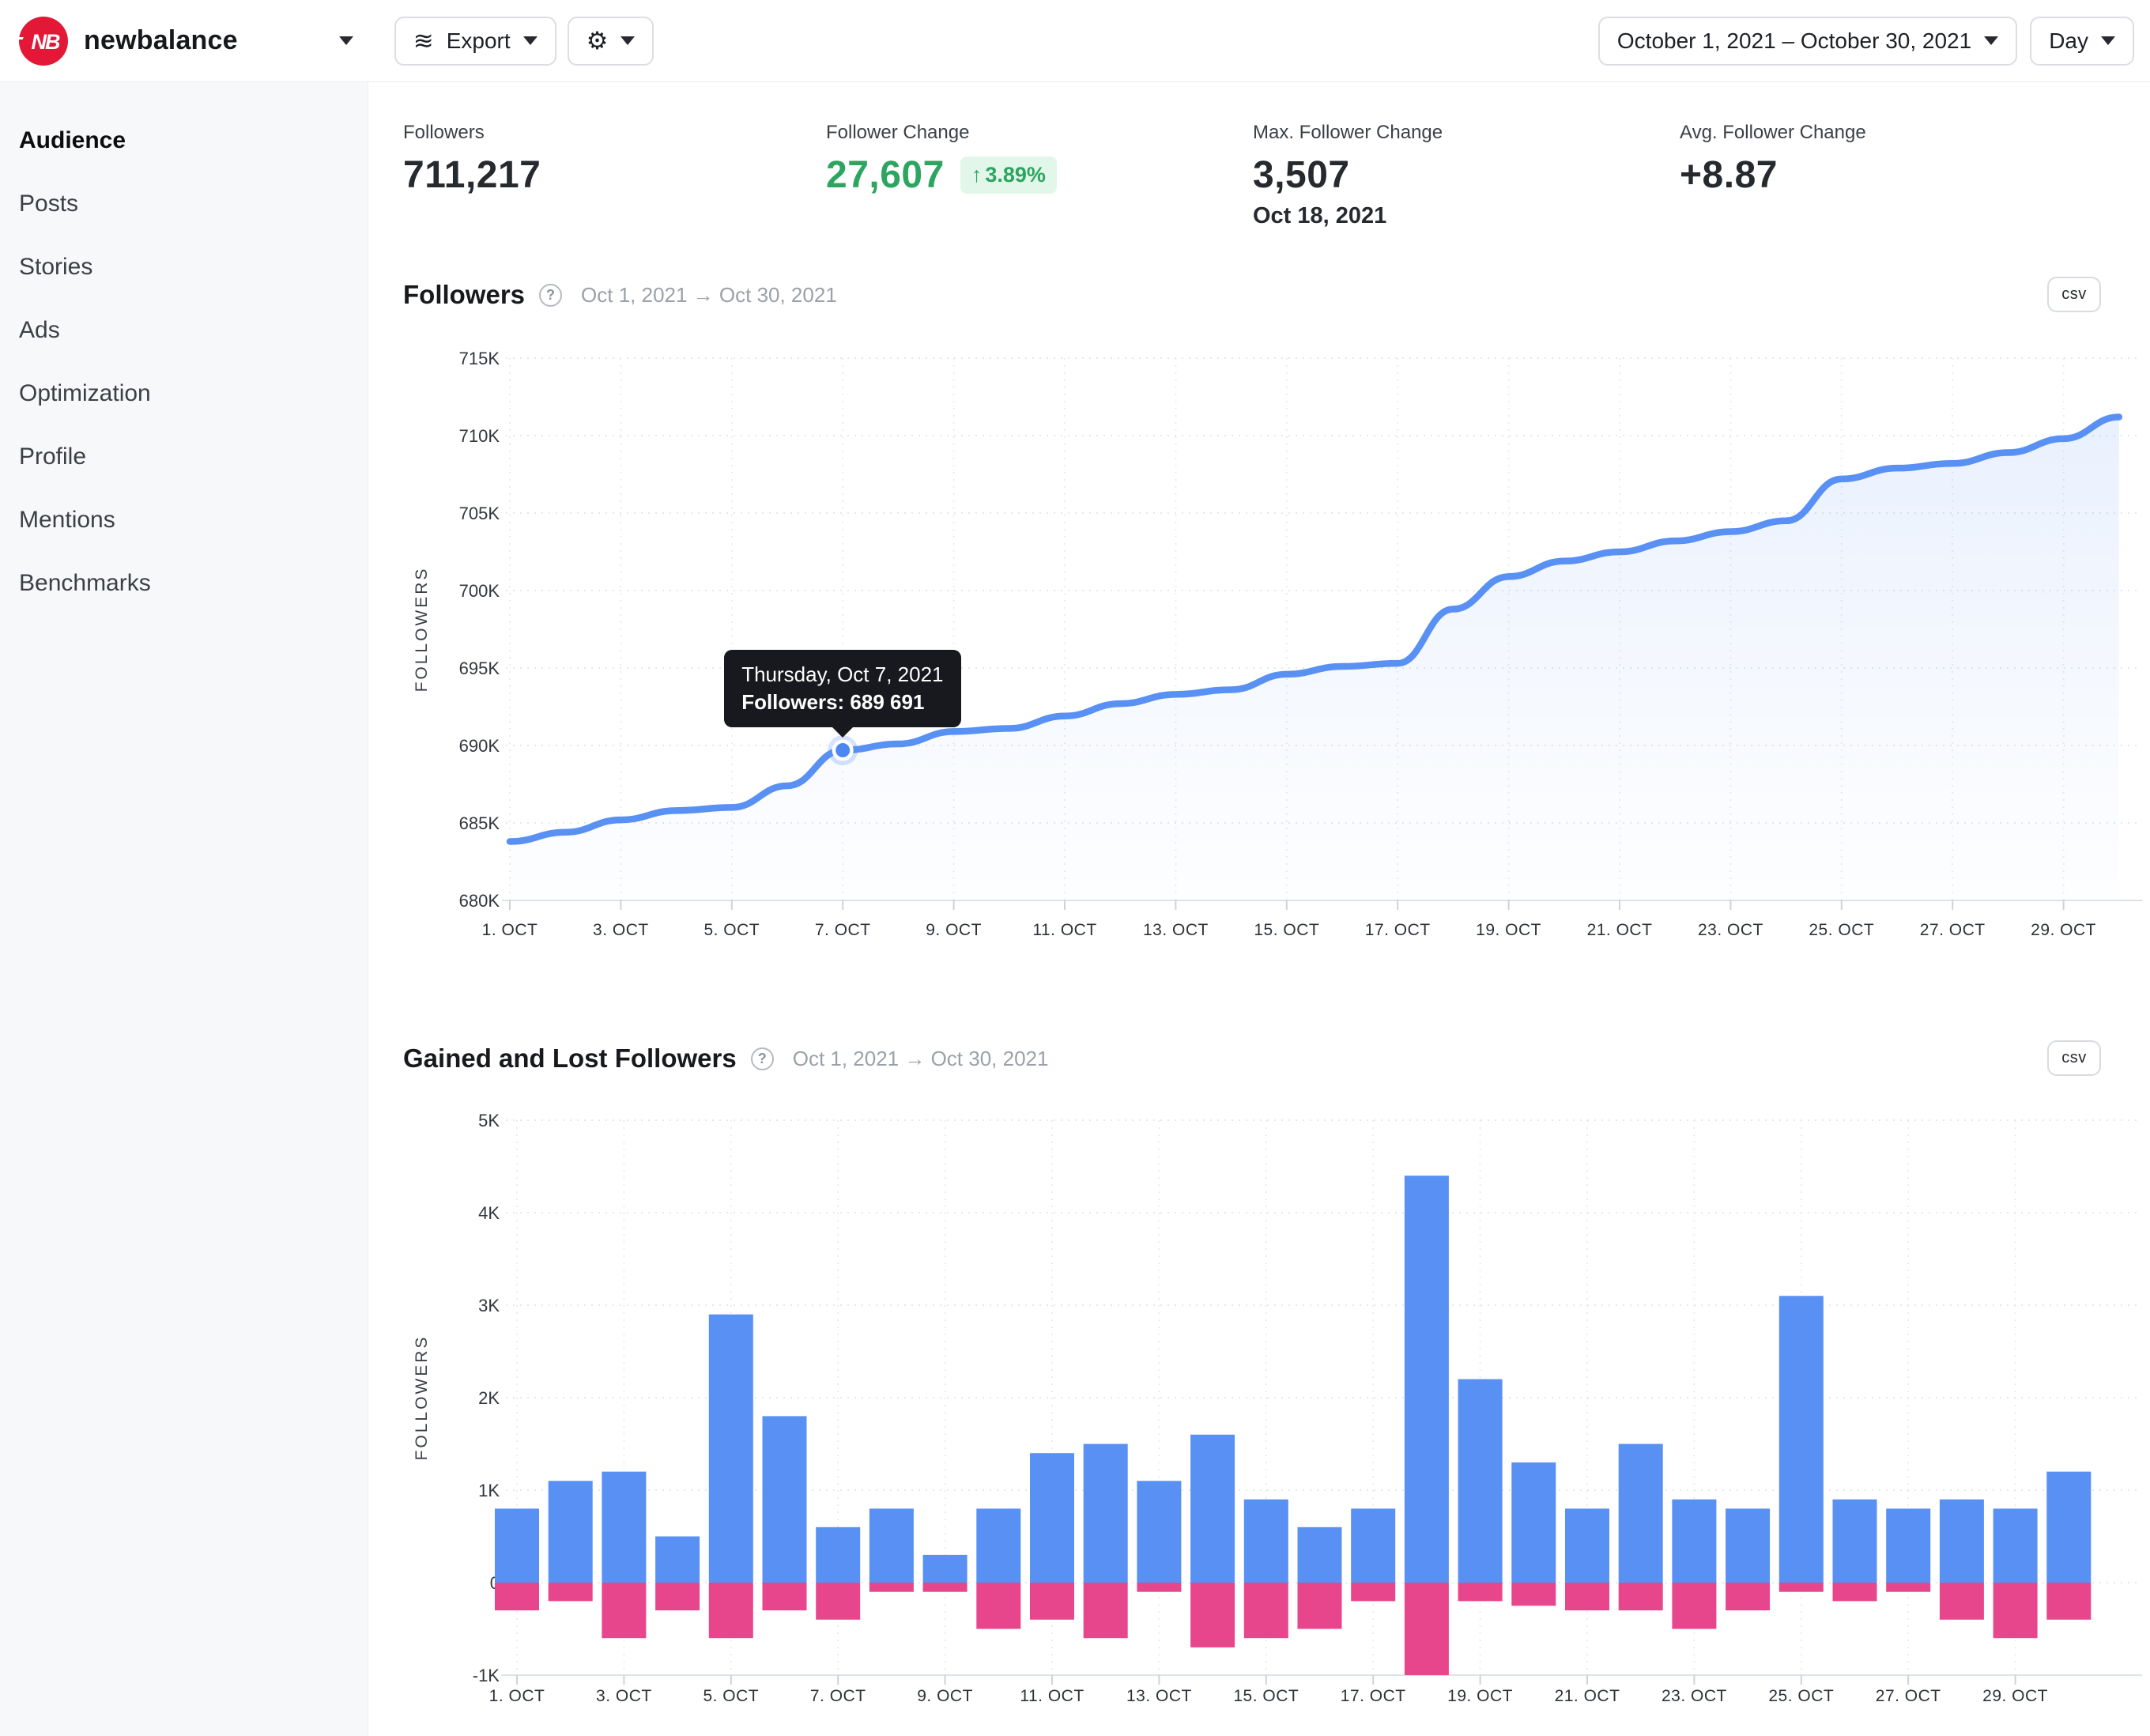 The width and height of the screenshot is (2150, 1736). What do you see at coordinates (184, 520) in the screenshot?
I see `sidebar-item-mentions: Mentions` at bounding box center [184, 520].